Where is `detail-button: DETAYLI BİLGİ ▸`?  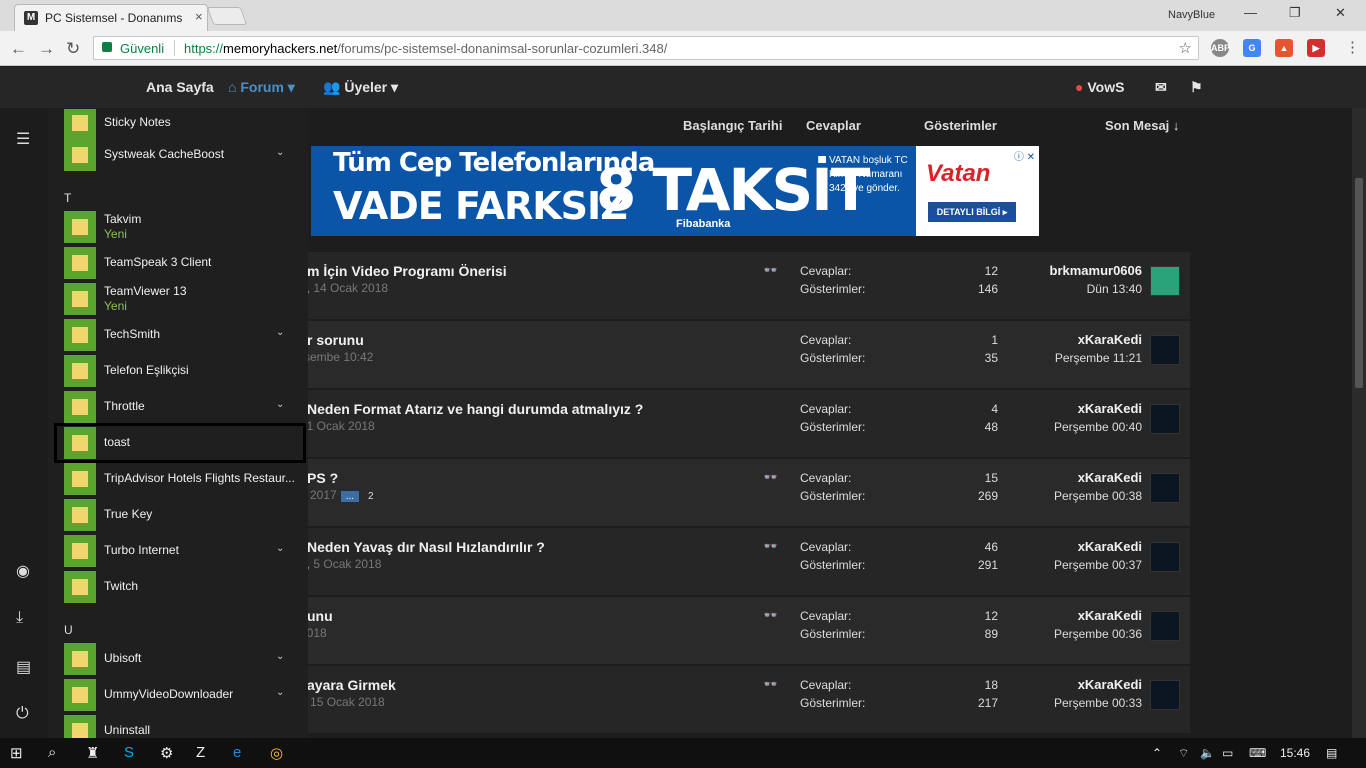
detail-button: DETAYLI BİLGİ ▸ is located at coordinates (972, 212).